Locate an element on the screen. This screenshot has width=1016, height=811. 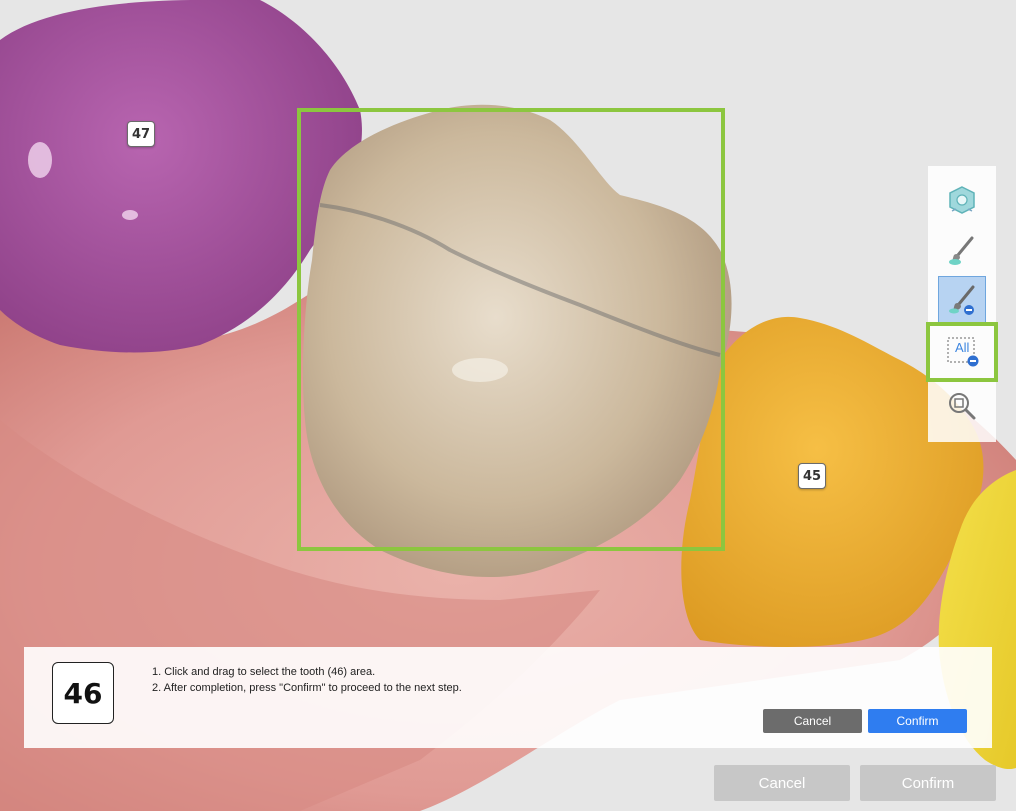
tooth-label-47: 47 is located at coordinates (141, 134).